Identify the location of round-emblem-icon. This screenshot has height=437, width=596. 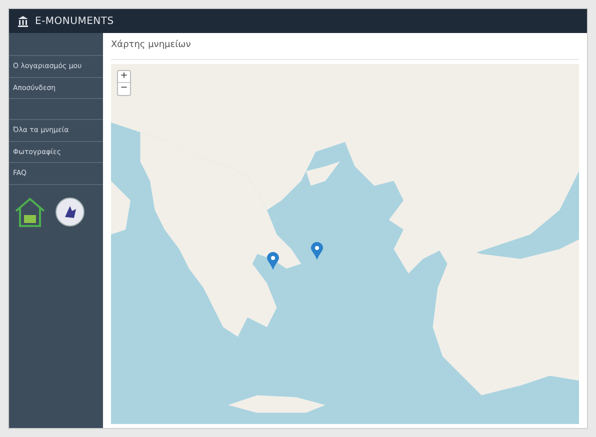
(70, 211).